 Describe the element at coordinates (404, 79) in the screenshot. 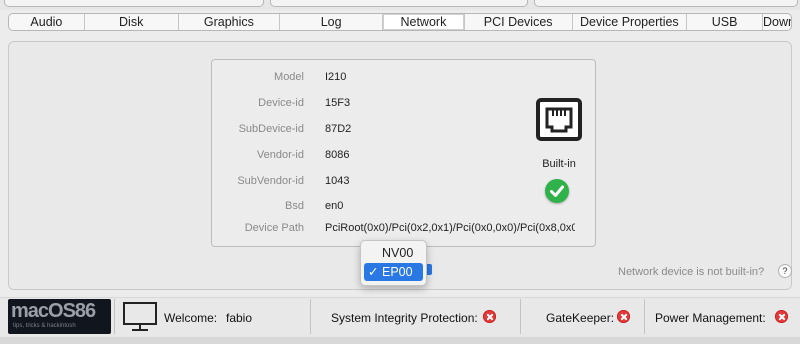

I see `field-row-model: Model I210` at that location.